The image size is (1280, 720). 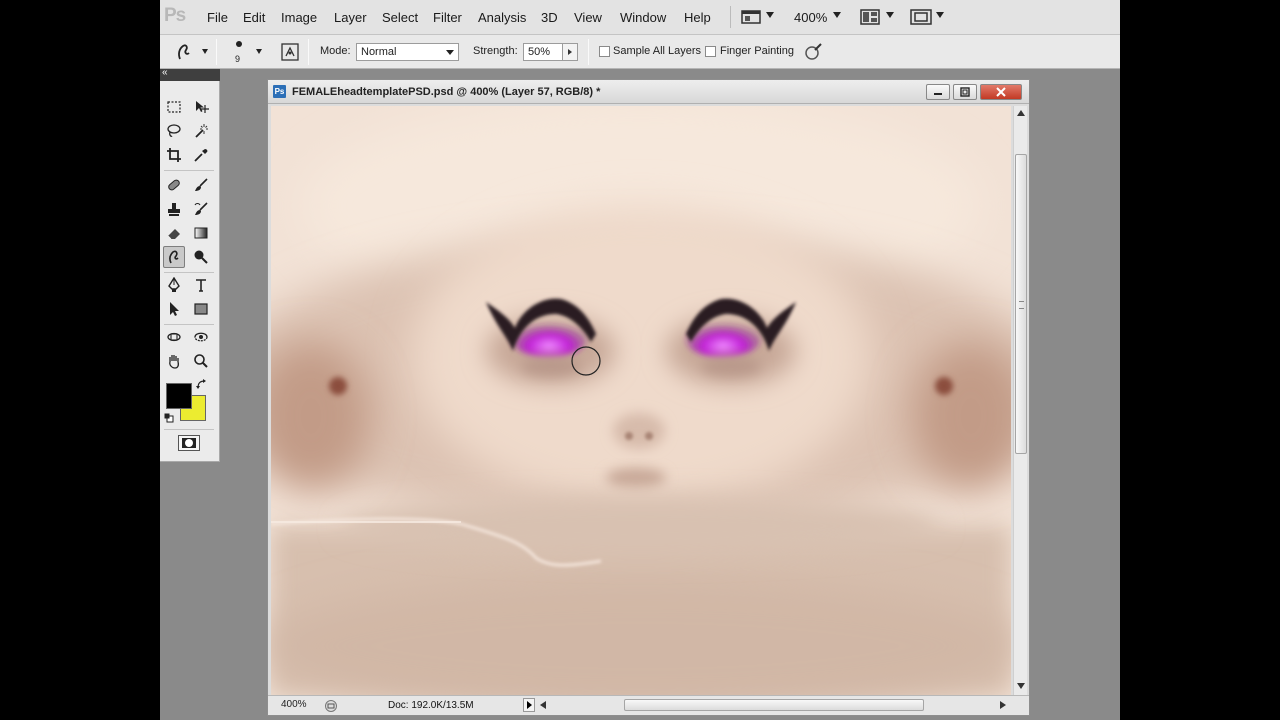 I want to click on scroll-down-icon, so click(x=1021, y=686).